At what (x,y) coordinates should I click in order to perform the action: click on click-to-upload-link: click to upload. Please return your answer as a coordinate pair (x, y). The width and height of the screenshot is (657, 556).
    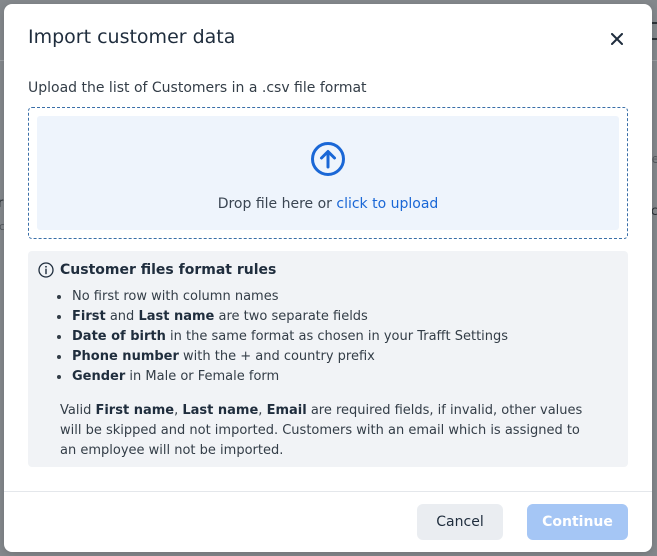
    Looking at the image, I should click on (387, 204).